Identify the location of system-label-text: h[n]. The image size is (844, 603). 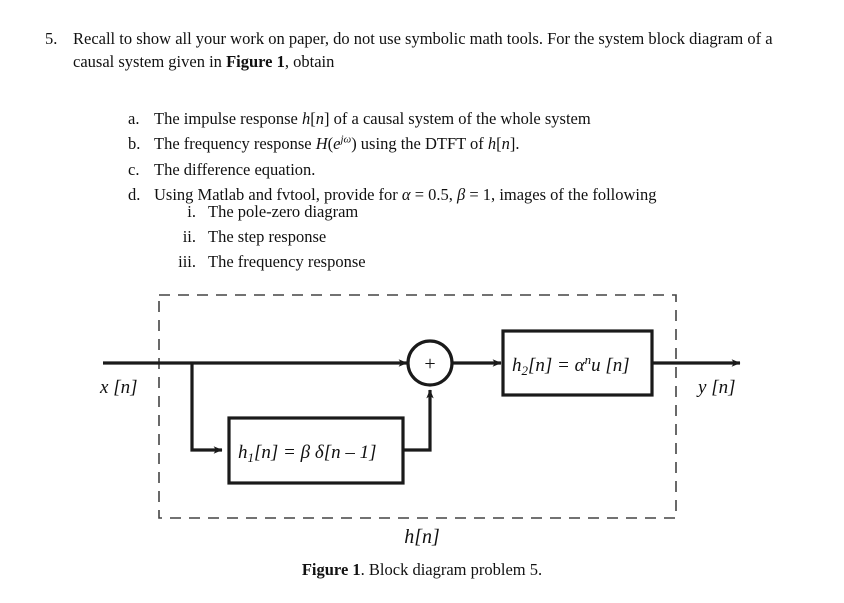
(422, 537).